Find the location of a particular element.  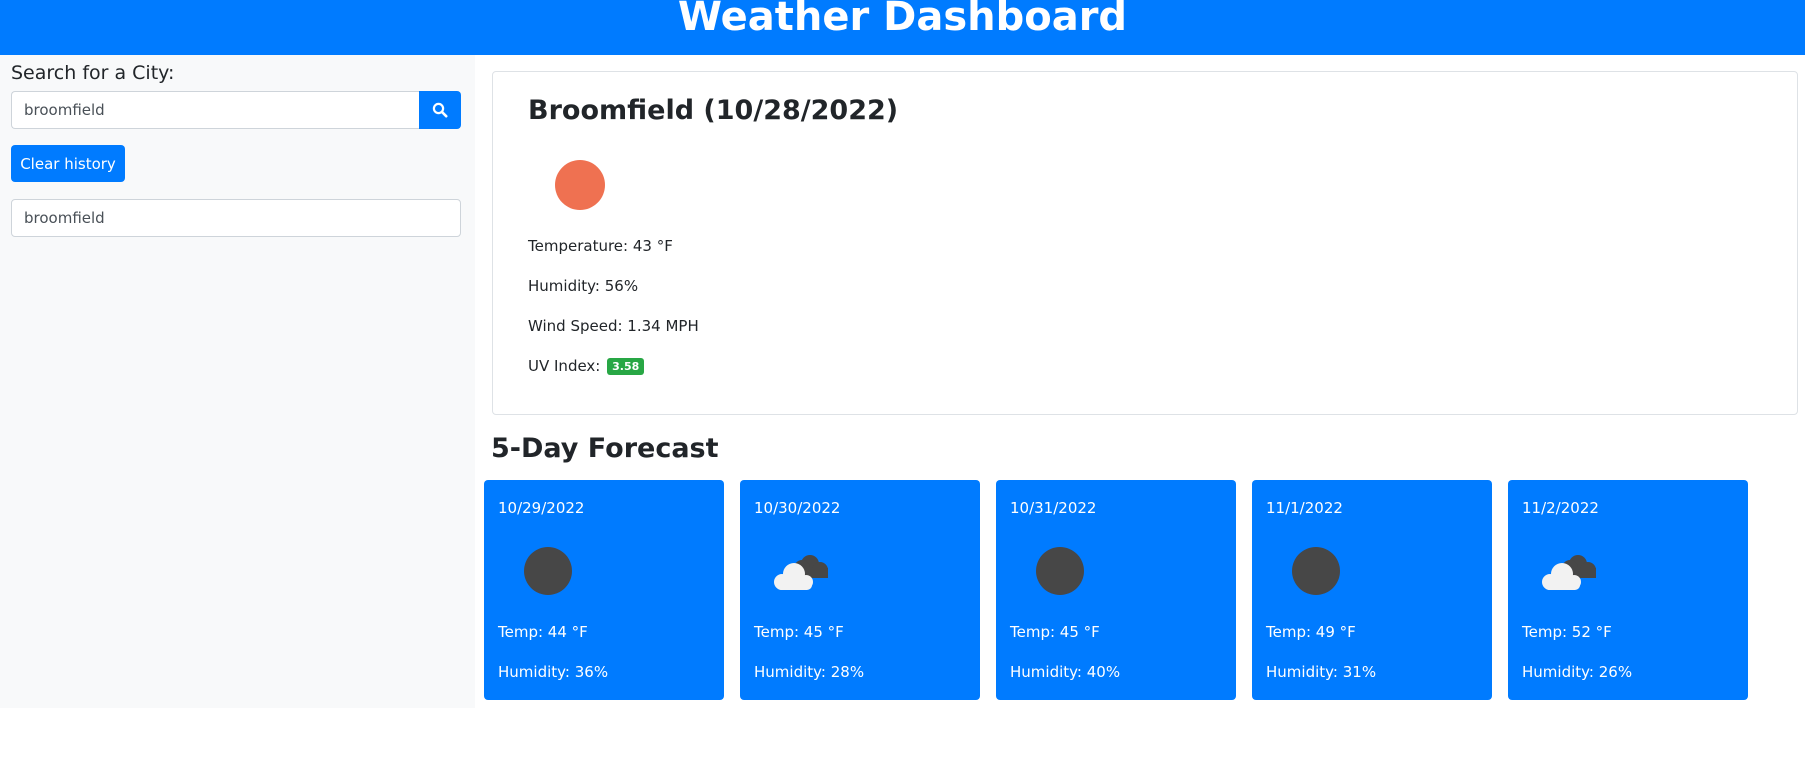

app-header: Weather Dashboard is located at coordinates (902, 27).